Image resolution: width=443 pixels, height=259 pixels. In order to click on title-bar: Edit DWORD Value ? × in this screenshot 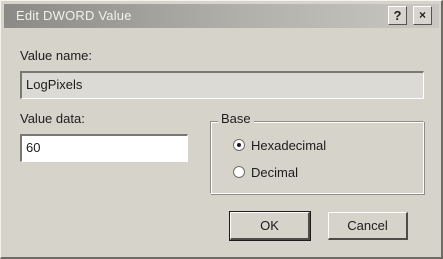, I will do `click(221, 16)`.